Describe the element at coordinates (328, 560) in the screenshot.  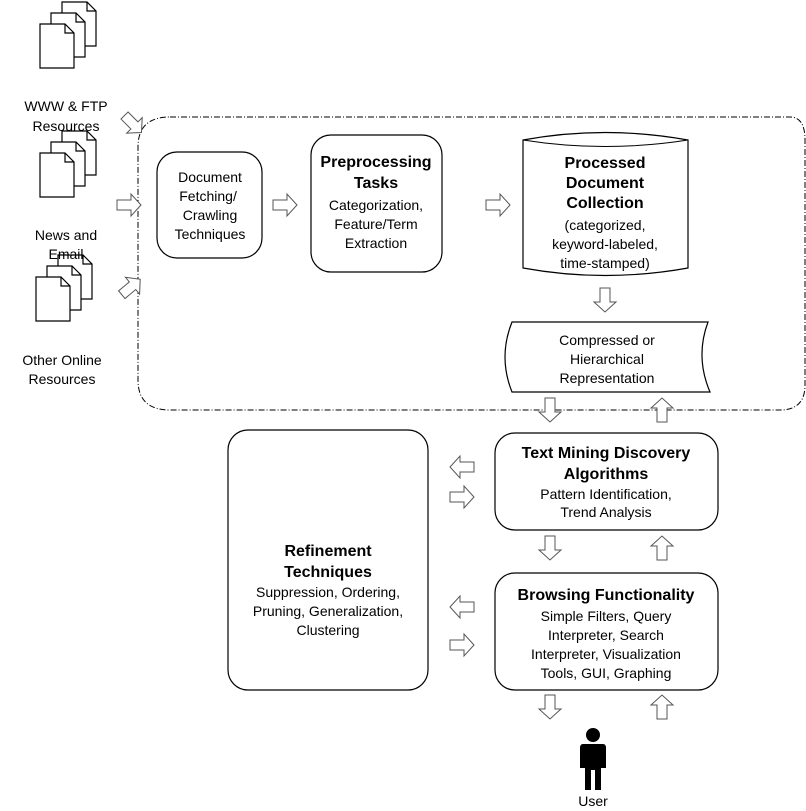
I see `refinement-box` at that location.